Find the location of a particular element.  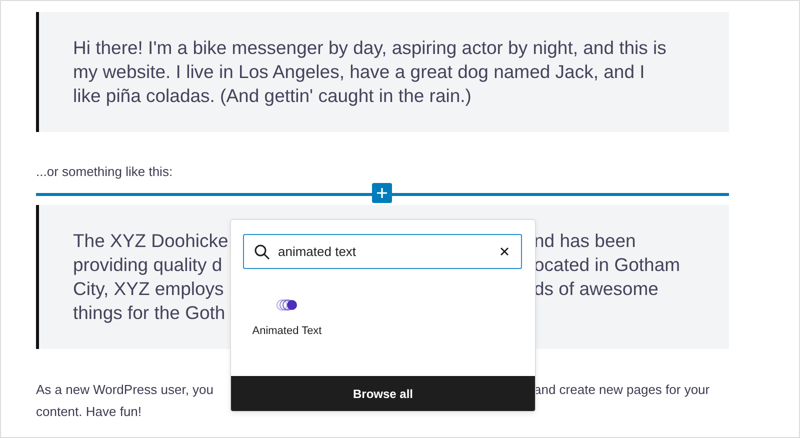

search-icon is located at coordinates (262, 252).